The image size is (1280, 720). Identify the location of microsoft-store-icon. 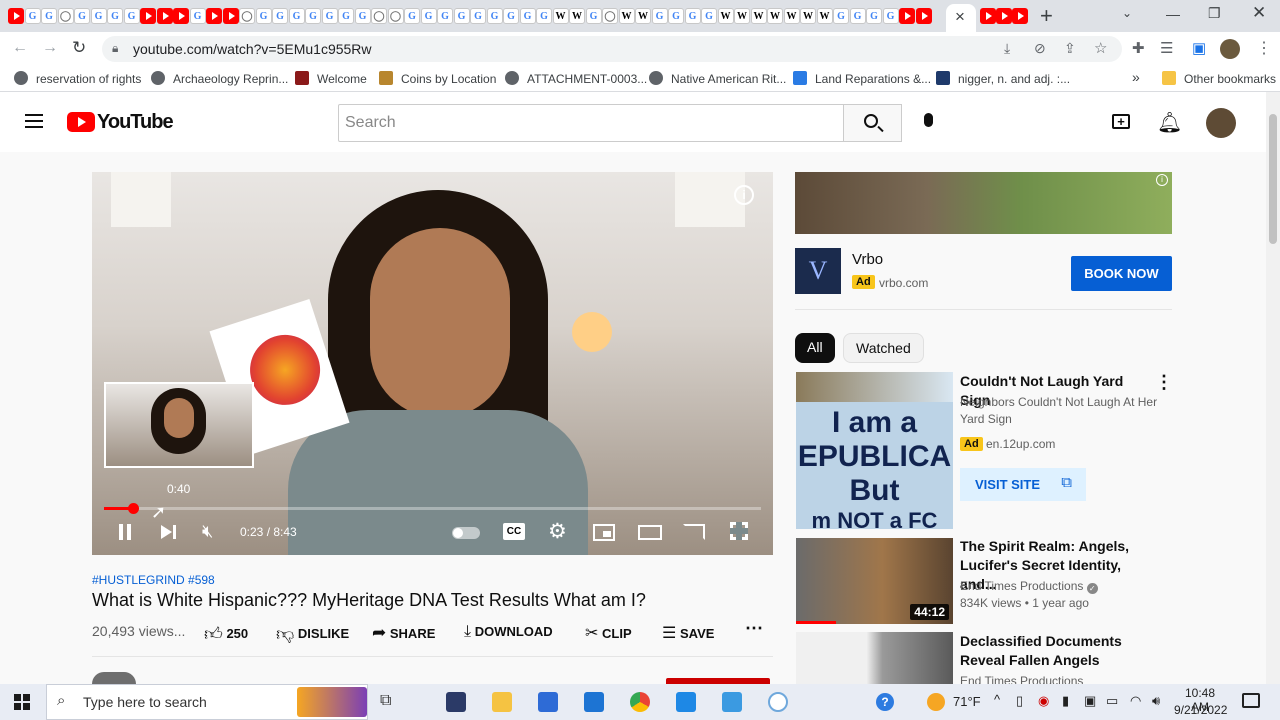
(548, 702).